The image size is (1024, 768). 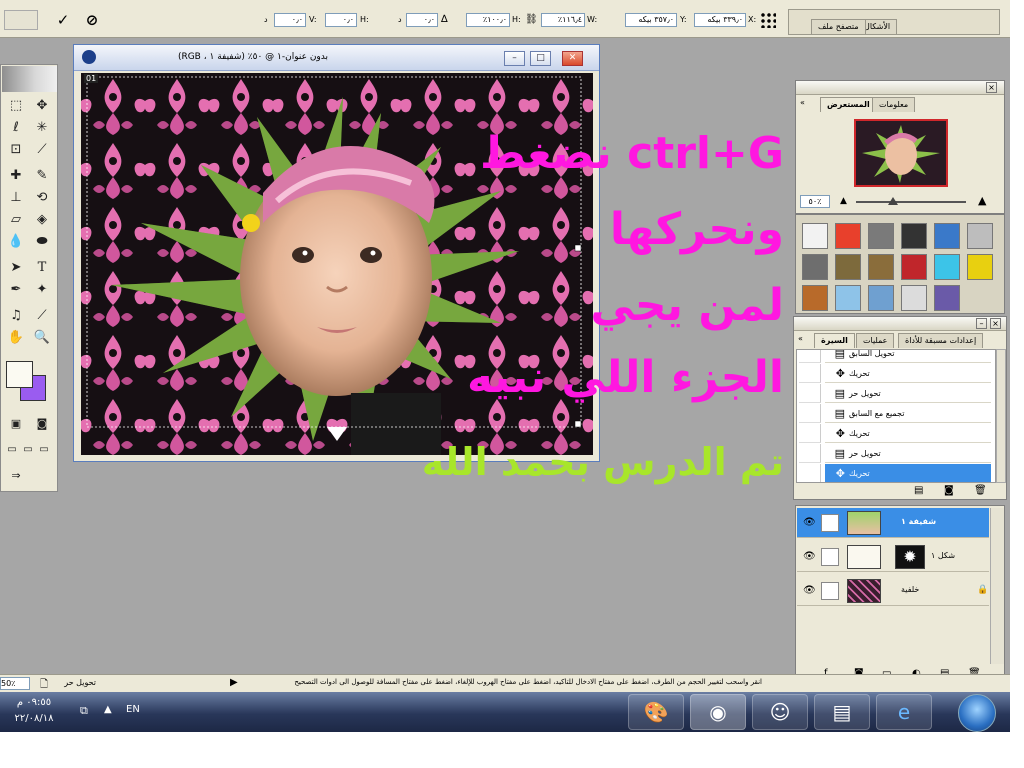 I want to click on height-field: ١٠٠٫٠٪, so click(x=488, y=20).